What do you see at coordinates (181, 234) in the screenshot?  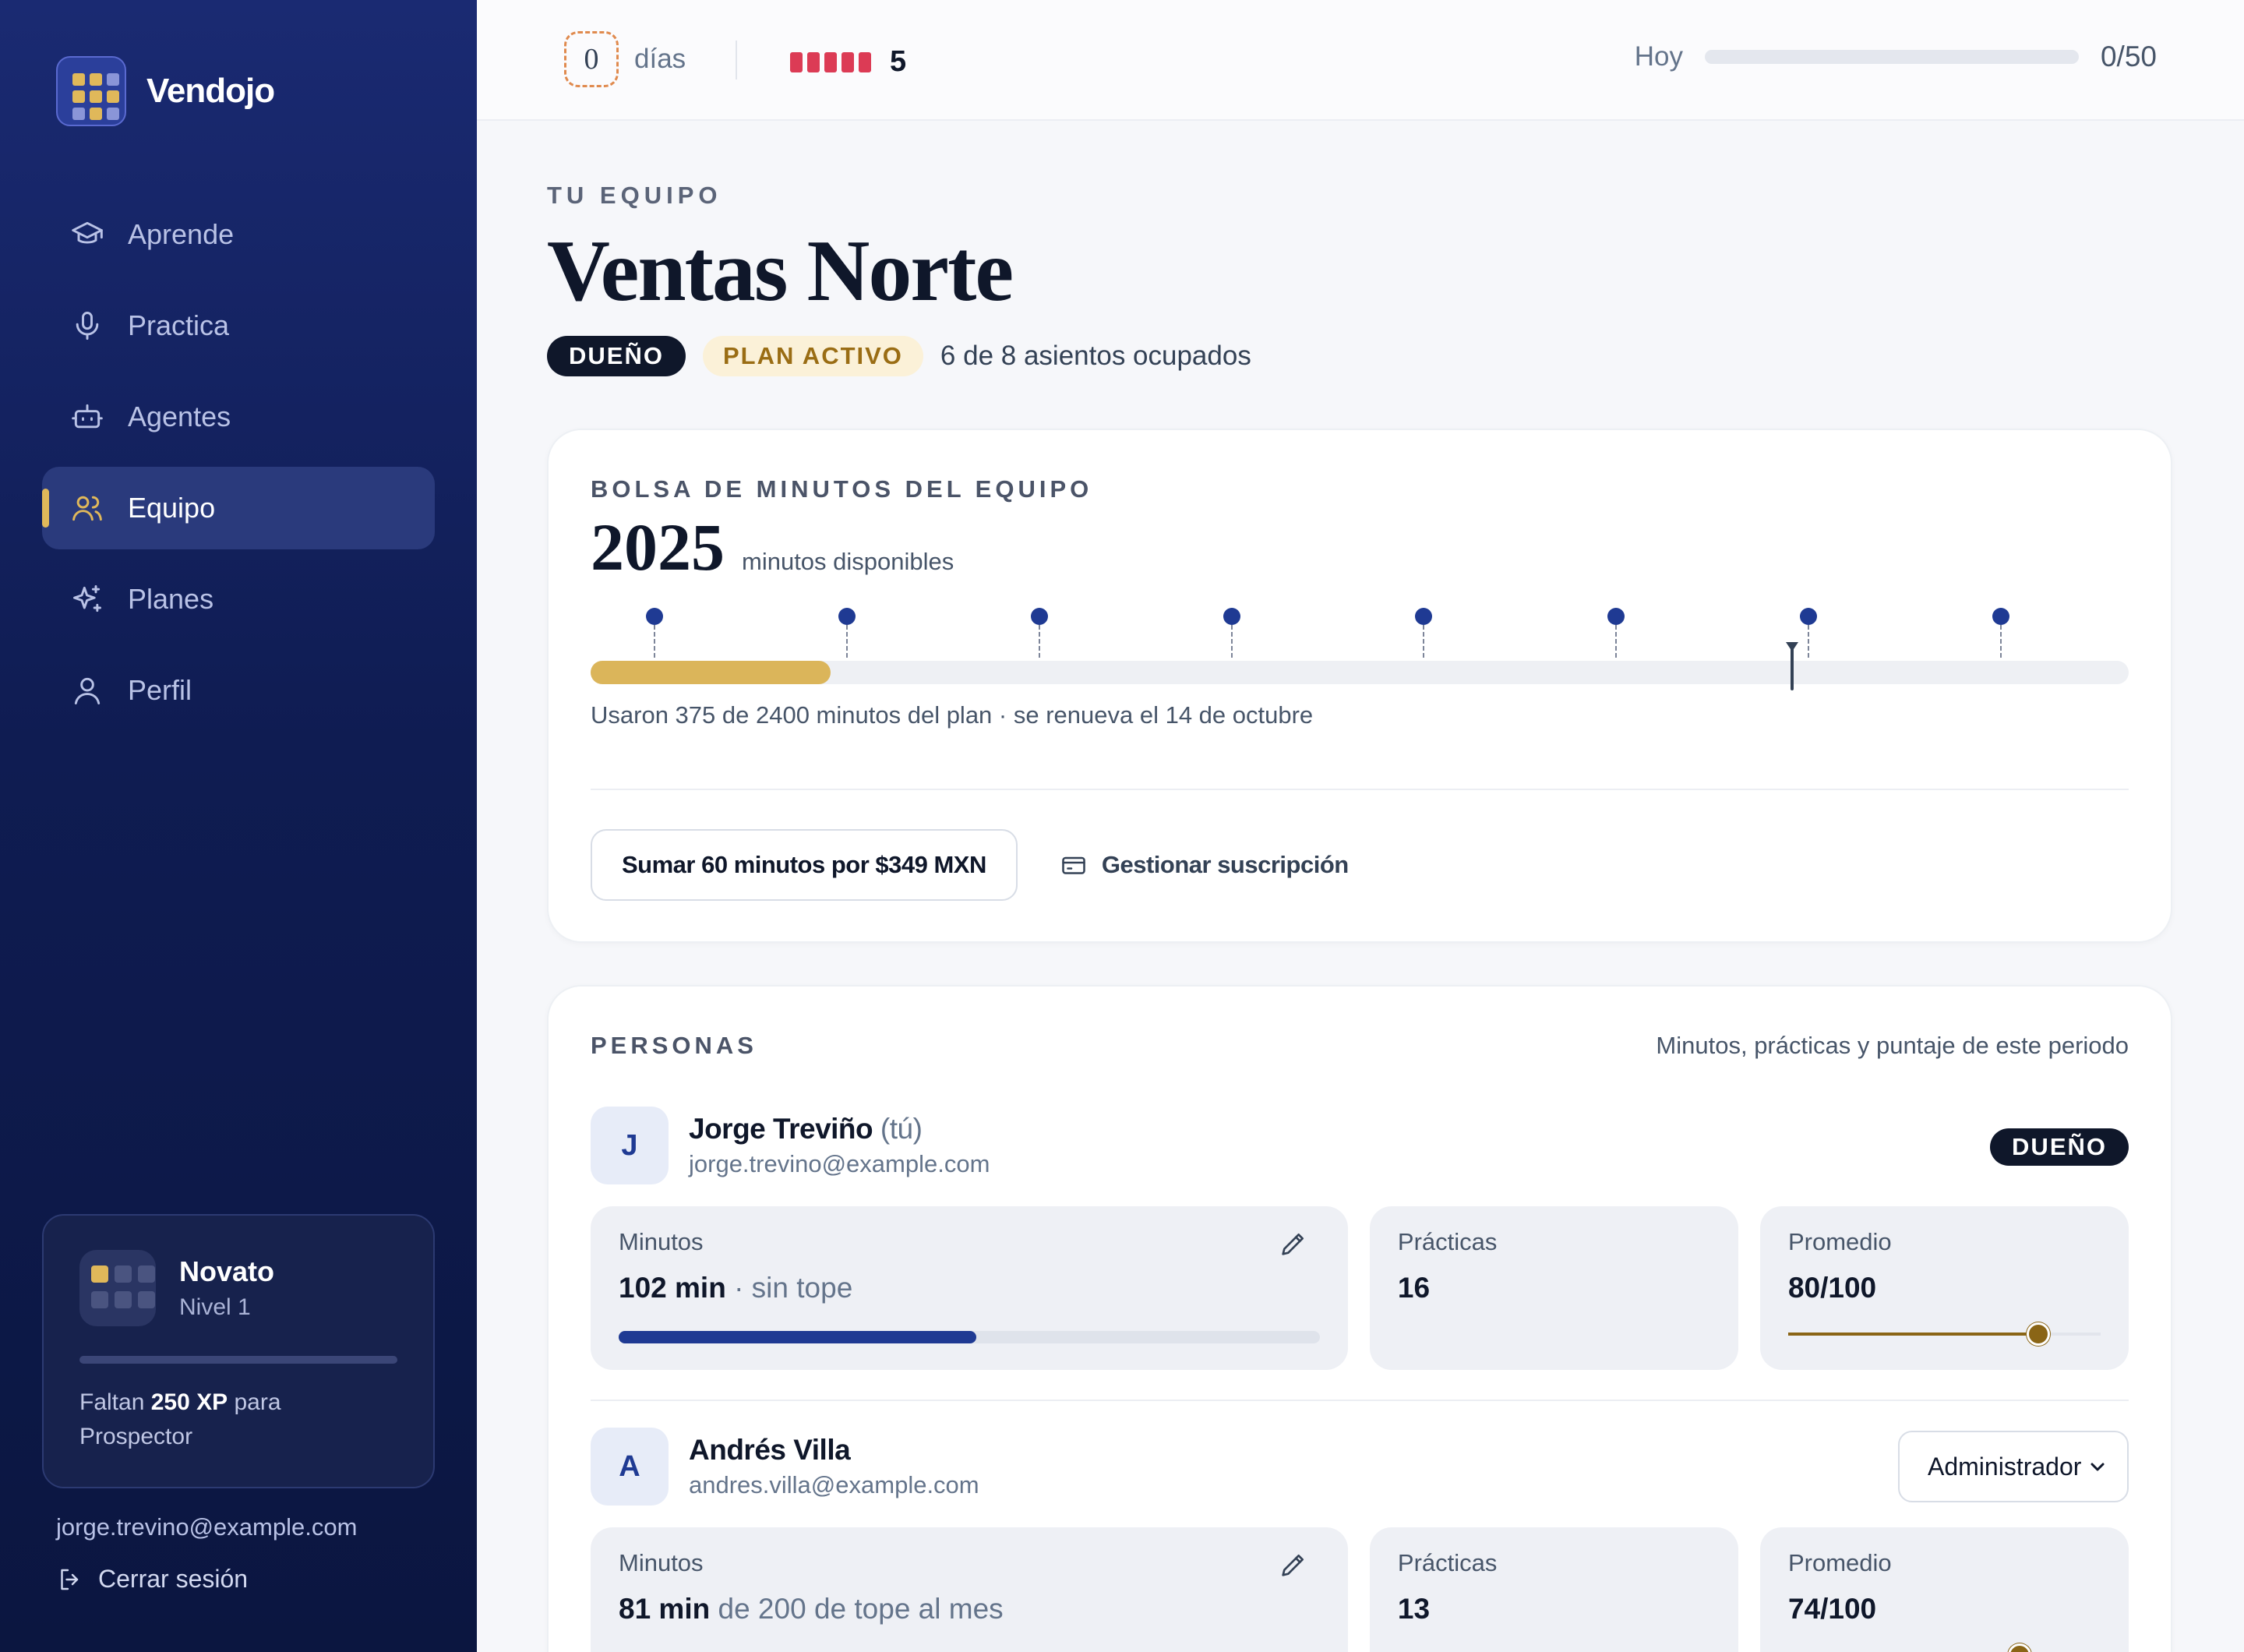 I see `sidebar-item-label: Aprende` at bounding box center [181, 234].